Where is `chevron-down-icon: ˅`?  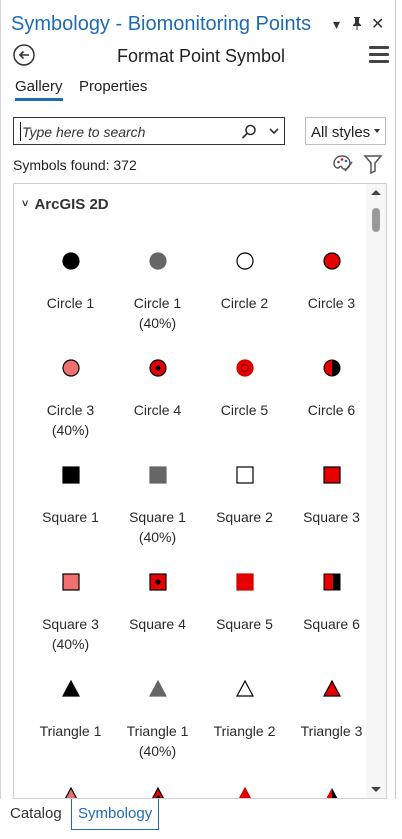 chevron-down-icon: ˅ is located at coordinates (25, 204).